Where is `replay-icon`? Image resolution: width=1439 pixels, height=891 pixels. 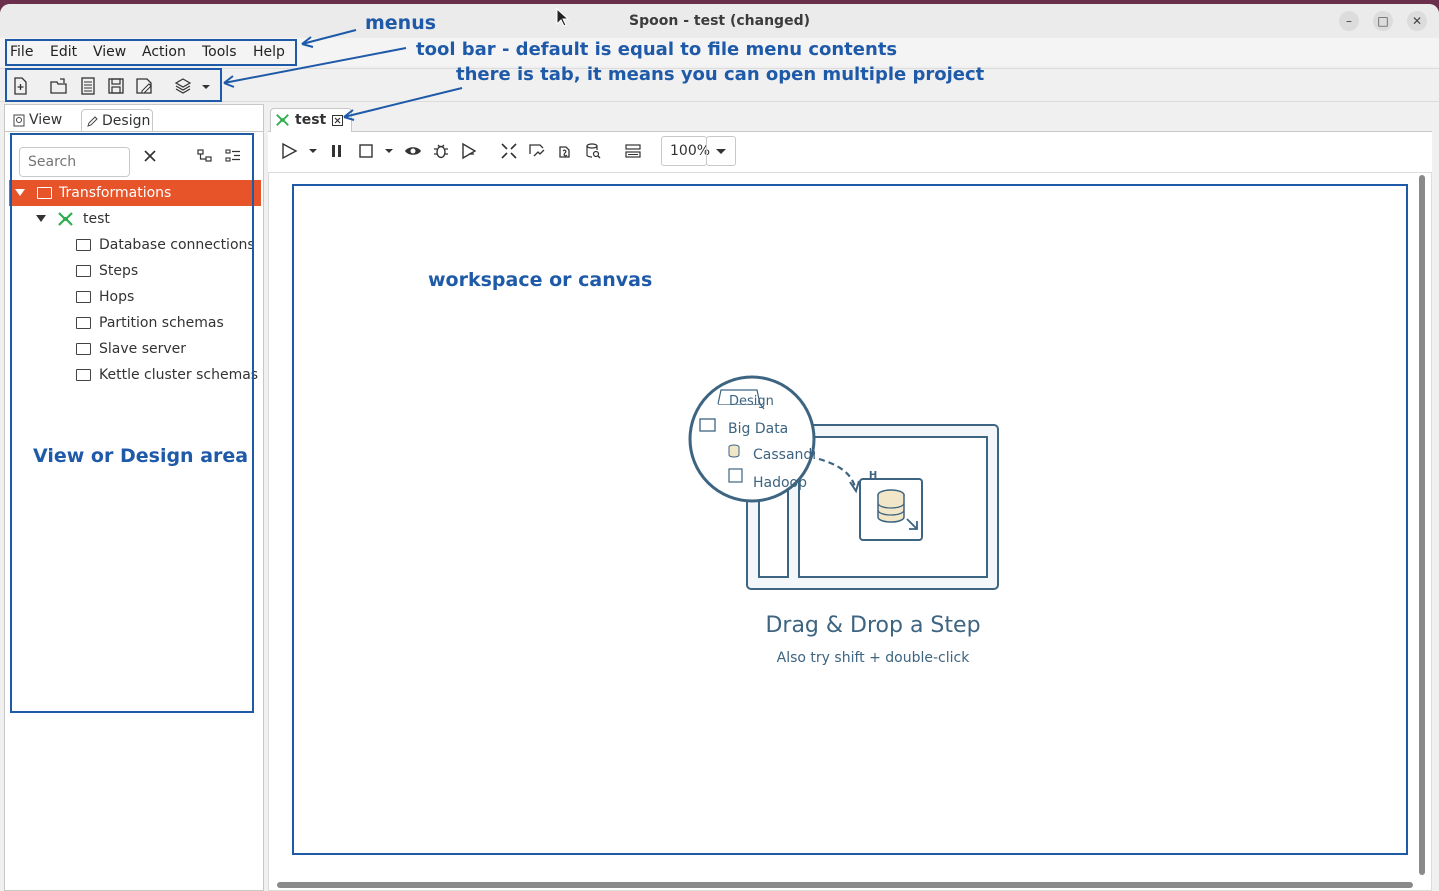
replay-icon is located at coordinates (469, 151).